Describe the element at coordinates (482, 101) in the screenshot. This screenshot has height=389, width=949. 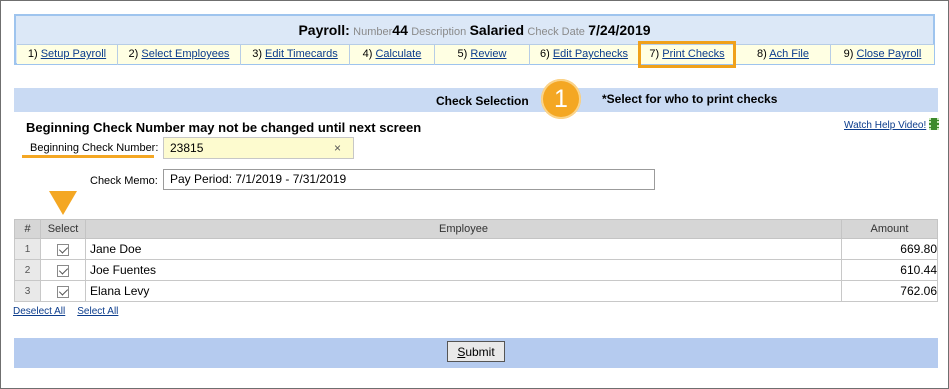
I see `section-title: Check Selection` at that location.